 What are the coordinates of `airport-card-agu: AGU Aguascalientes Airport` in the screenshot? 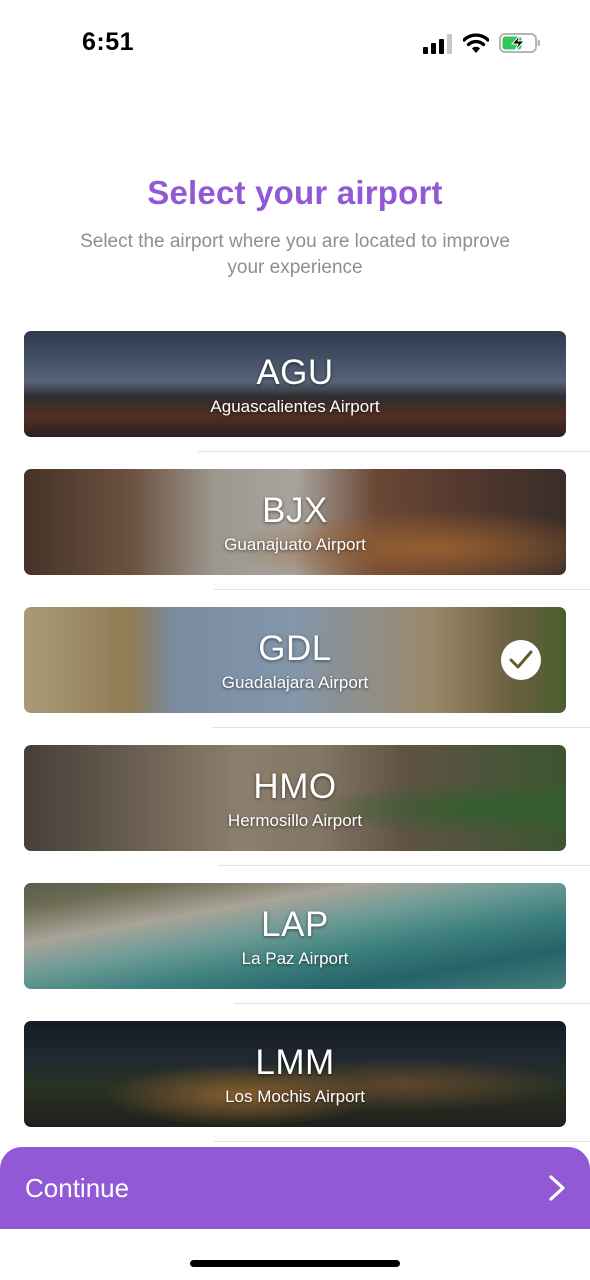 It's located at (295, 384).